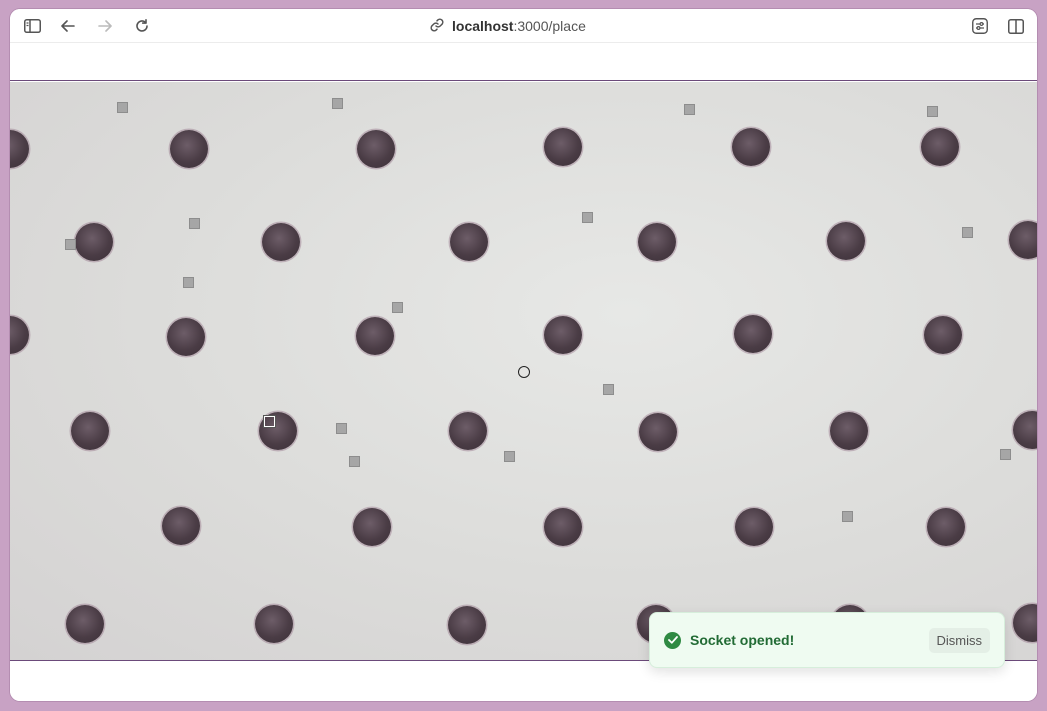 Image resolution: width=1047 pixels, height=711 pixels. I want to click on url-host: localhost, so click(483, 26).